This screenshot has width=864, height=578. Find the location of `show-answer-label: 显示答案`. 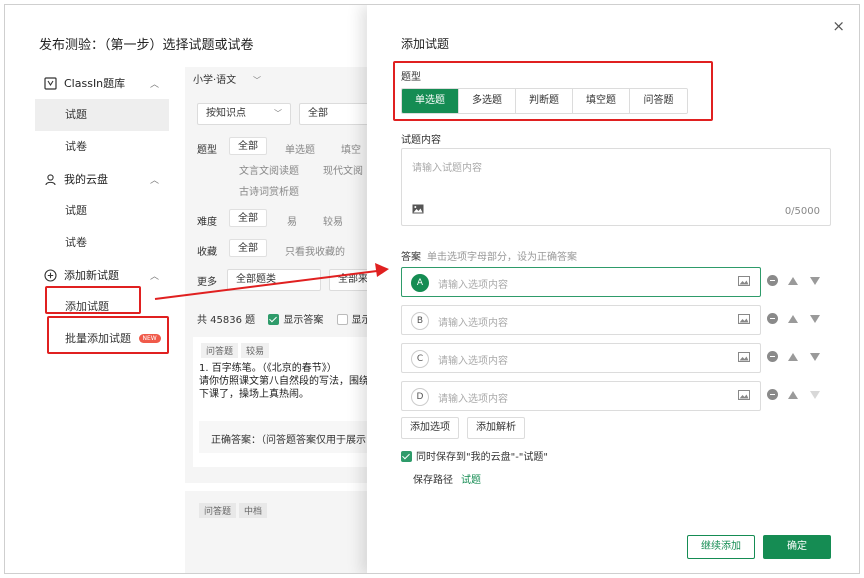

show-answer-label: 显示答案 is located at coordinates (303, 320).